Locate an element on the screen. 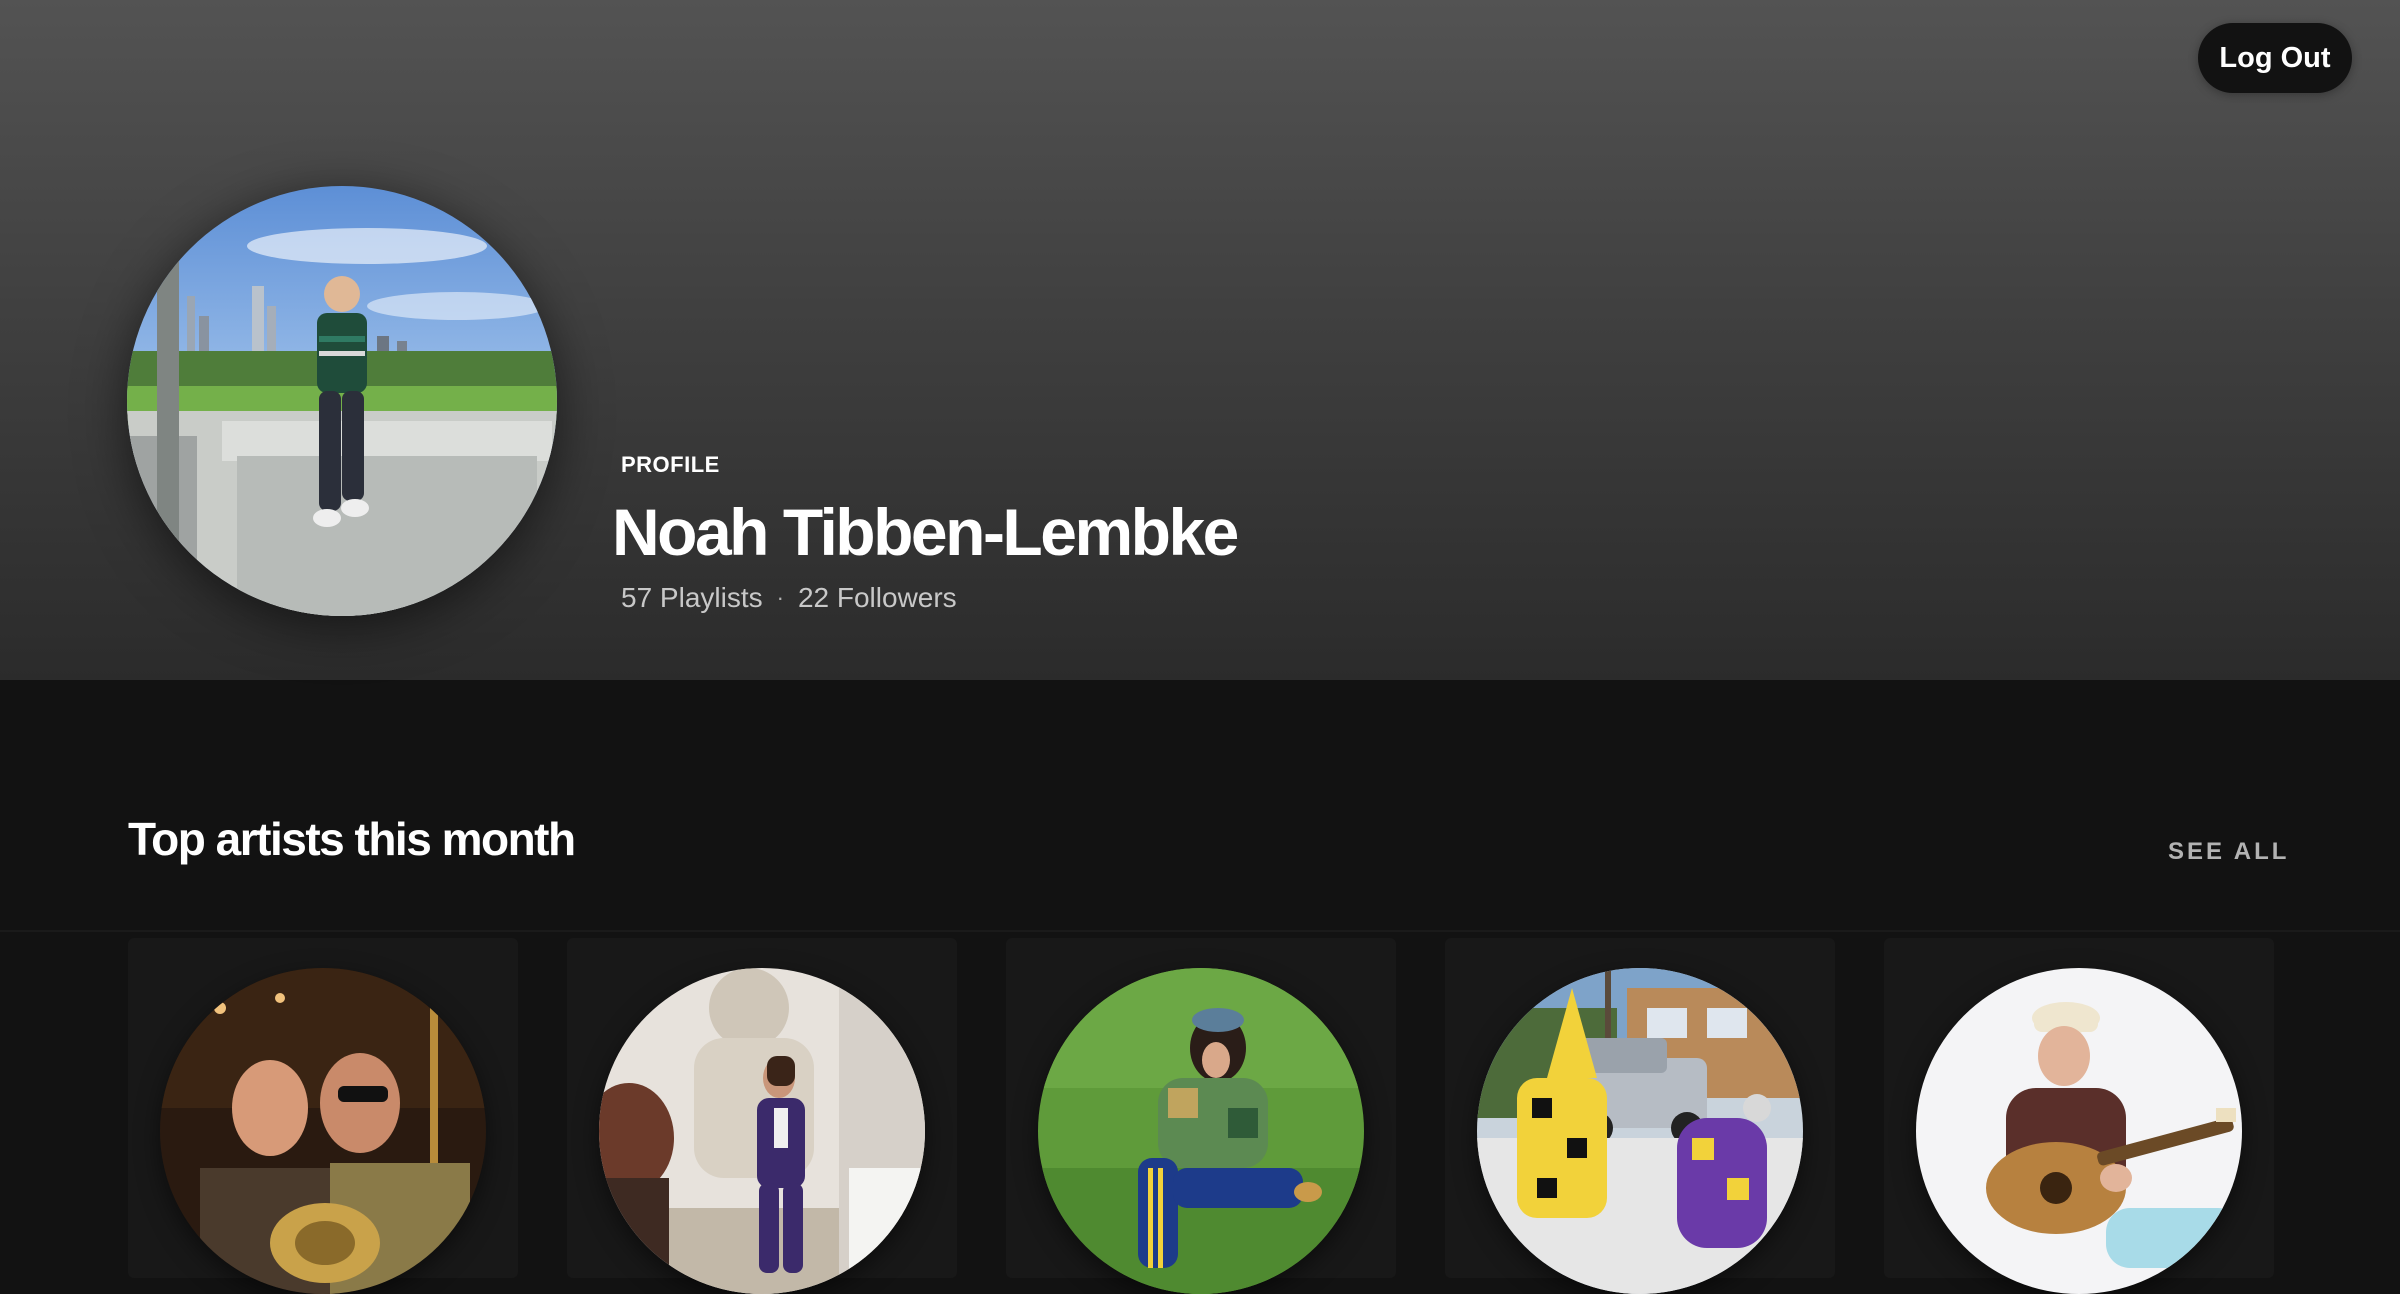  top-artists-title: Top artists this month is located at coordinates (352, 839).